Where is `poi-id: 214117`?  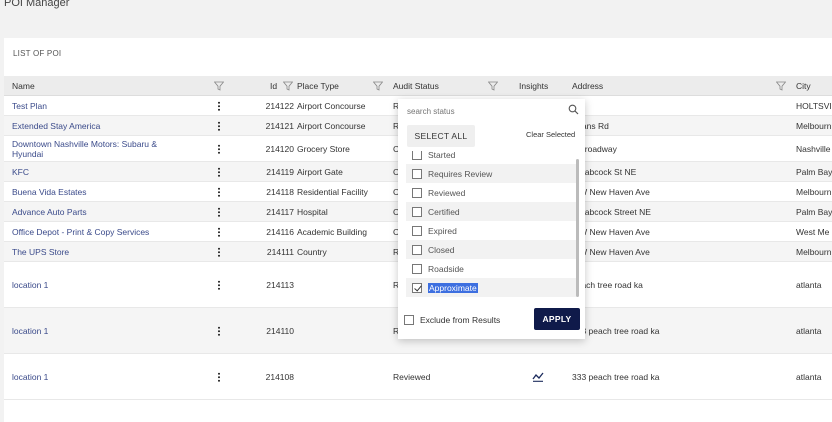 poi-id: 214117 is located at coordinates (280, 211).